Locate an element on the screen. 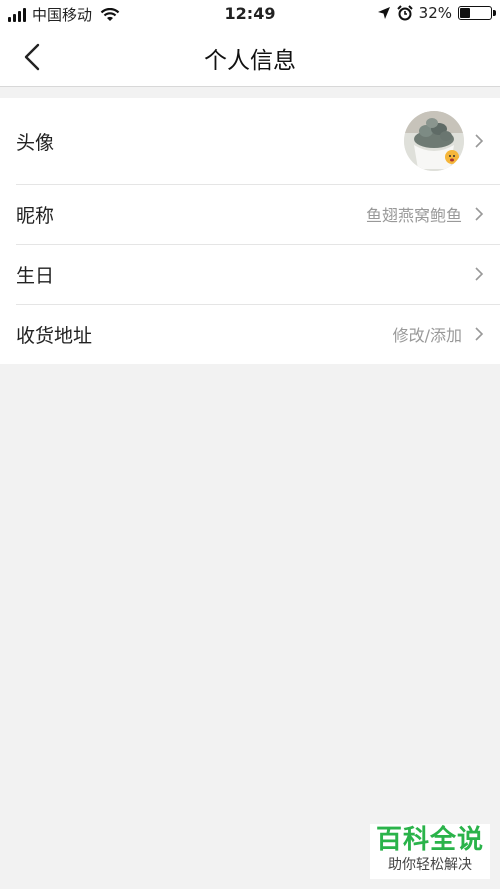 This screenshot has width=500, height=889. avatar is located at coordinates (434, 141).